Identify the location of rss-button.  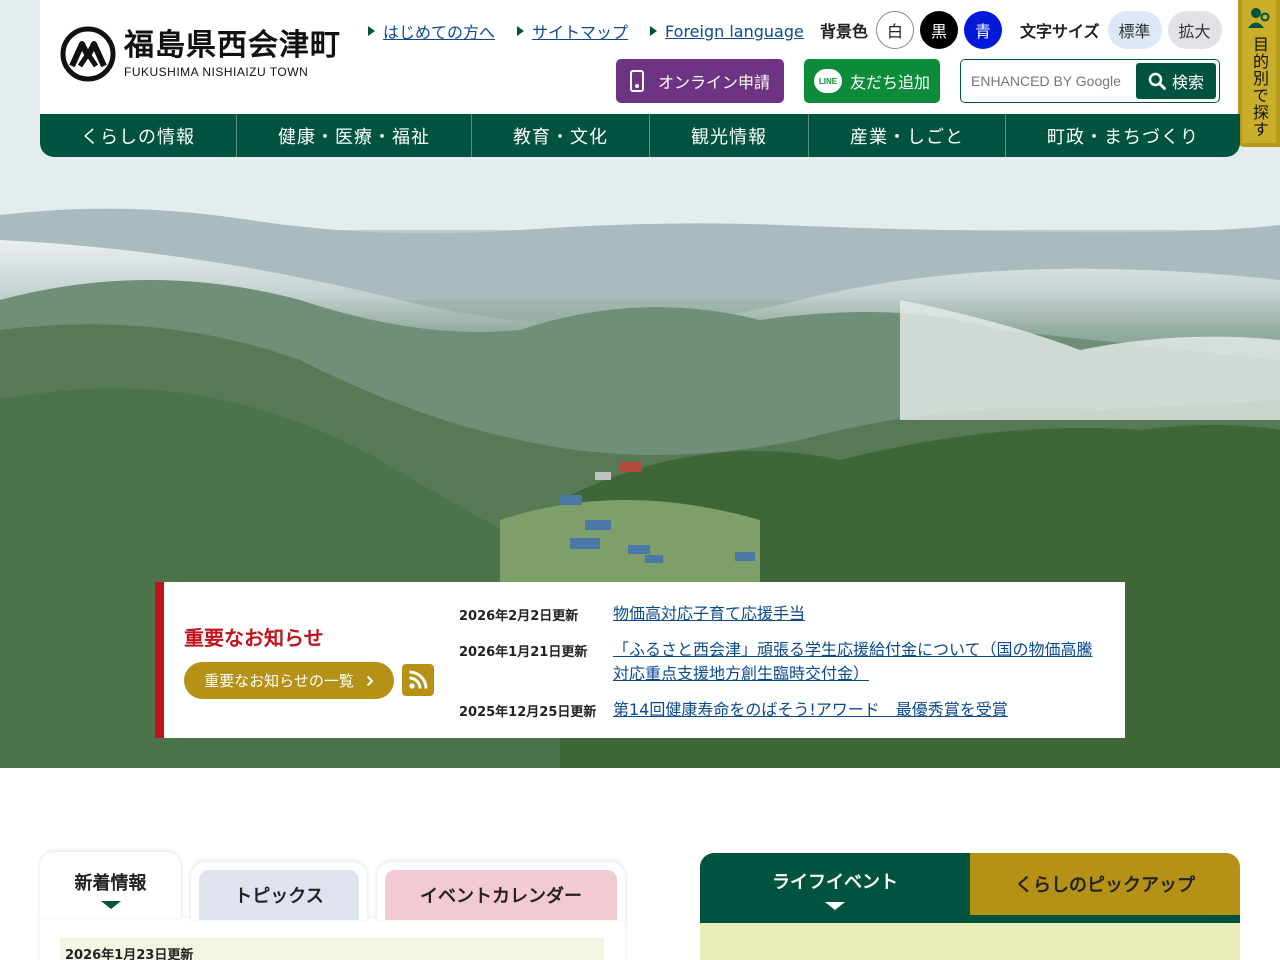
(418, 680).